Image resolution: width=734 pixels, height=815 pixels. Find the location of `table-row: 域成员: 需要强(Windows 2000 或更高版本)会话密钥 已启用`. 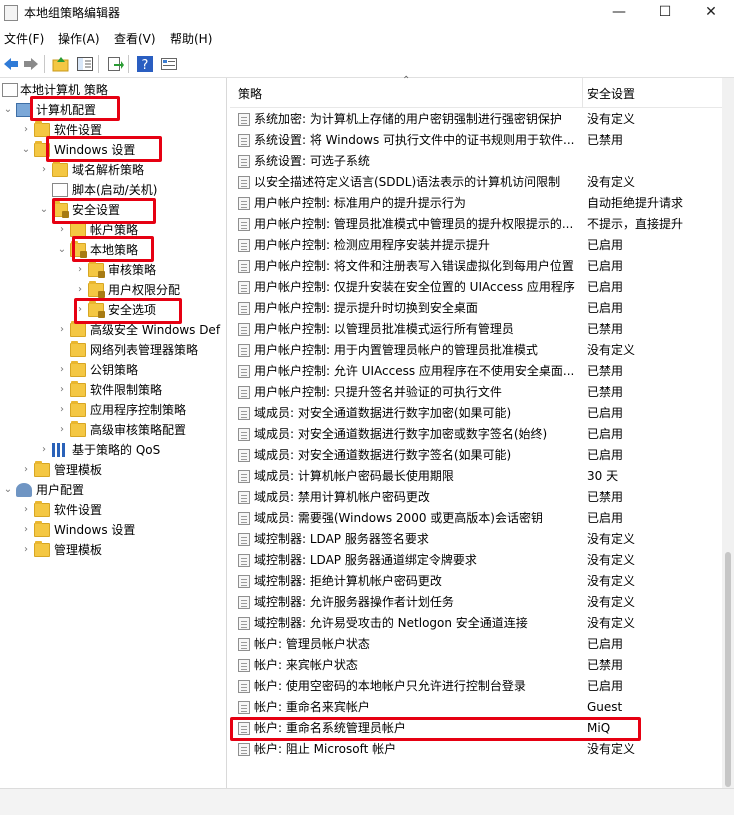

table-row: 域成员: 需要强(Windows 2000 或更高版本)会话密钥 已启用 is located at coordinates (475, 518).